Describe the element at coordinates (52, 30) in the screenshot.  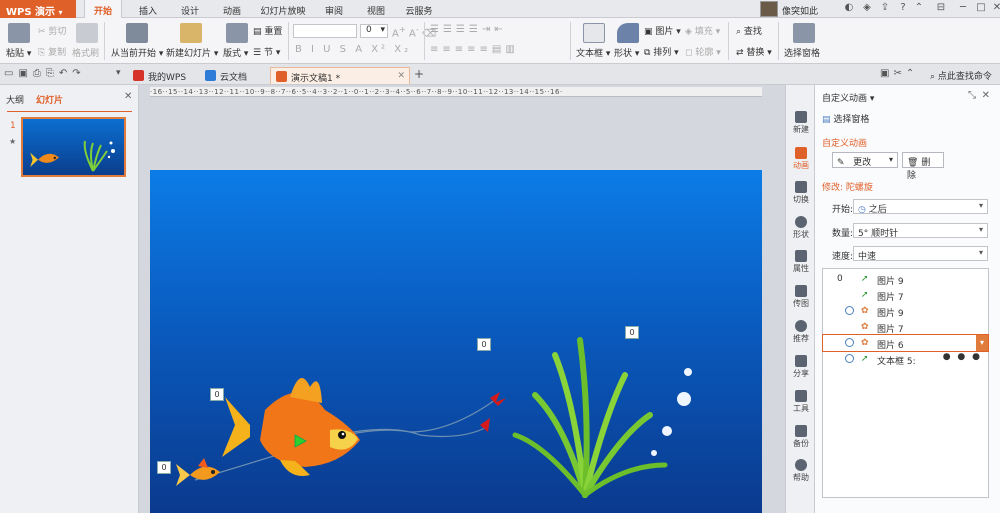
I see `cut-button: ✂ 剪切` at that location.